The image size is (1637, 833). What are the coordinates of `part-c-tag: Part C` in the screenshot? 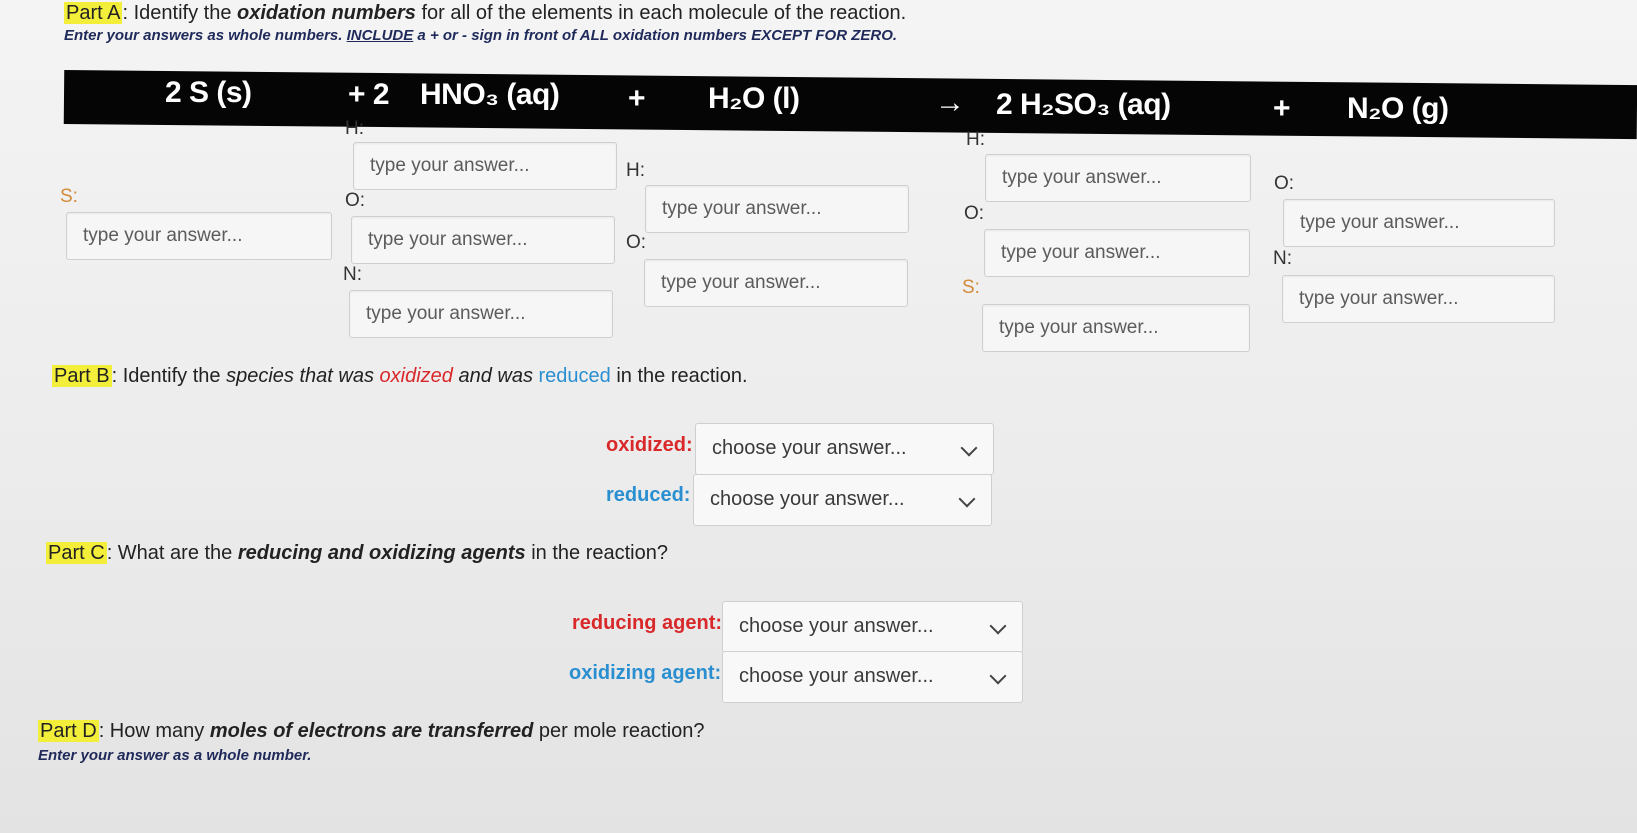 It's located at (76, 553).